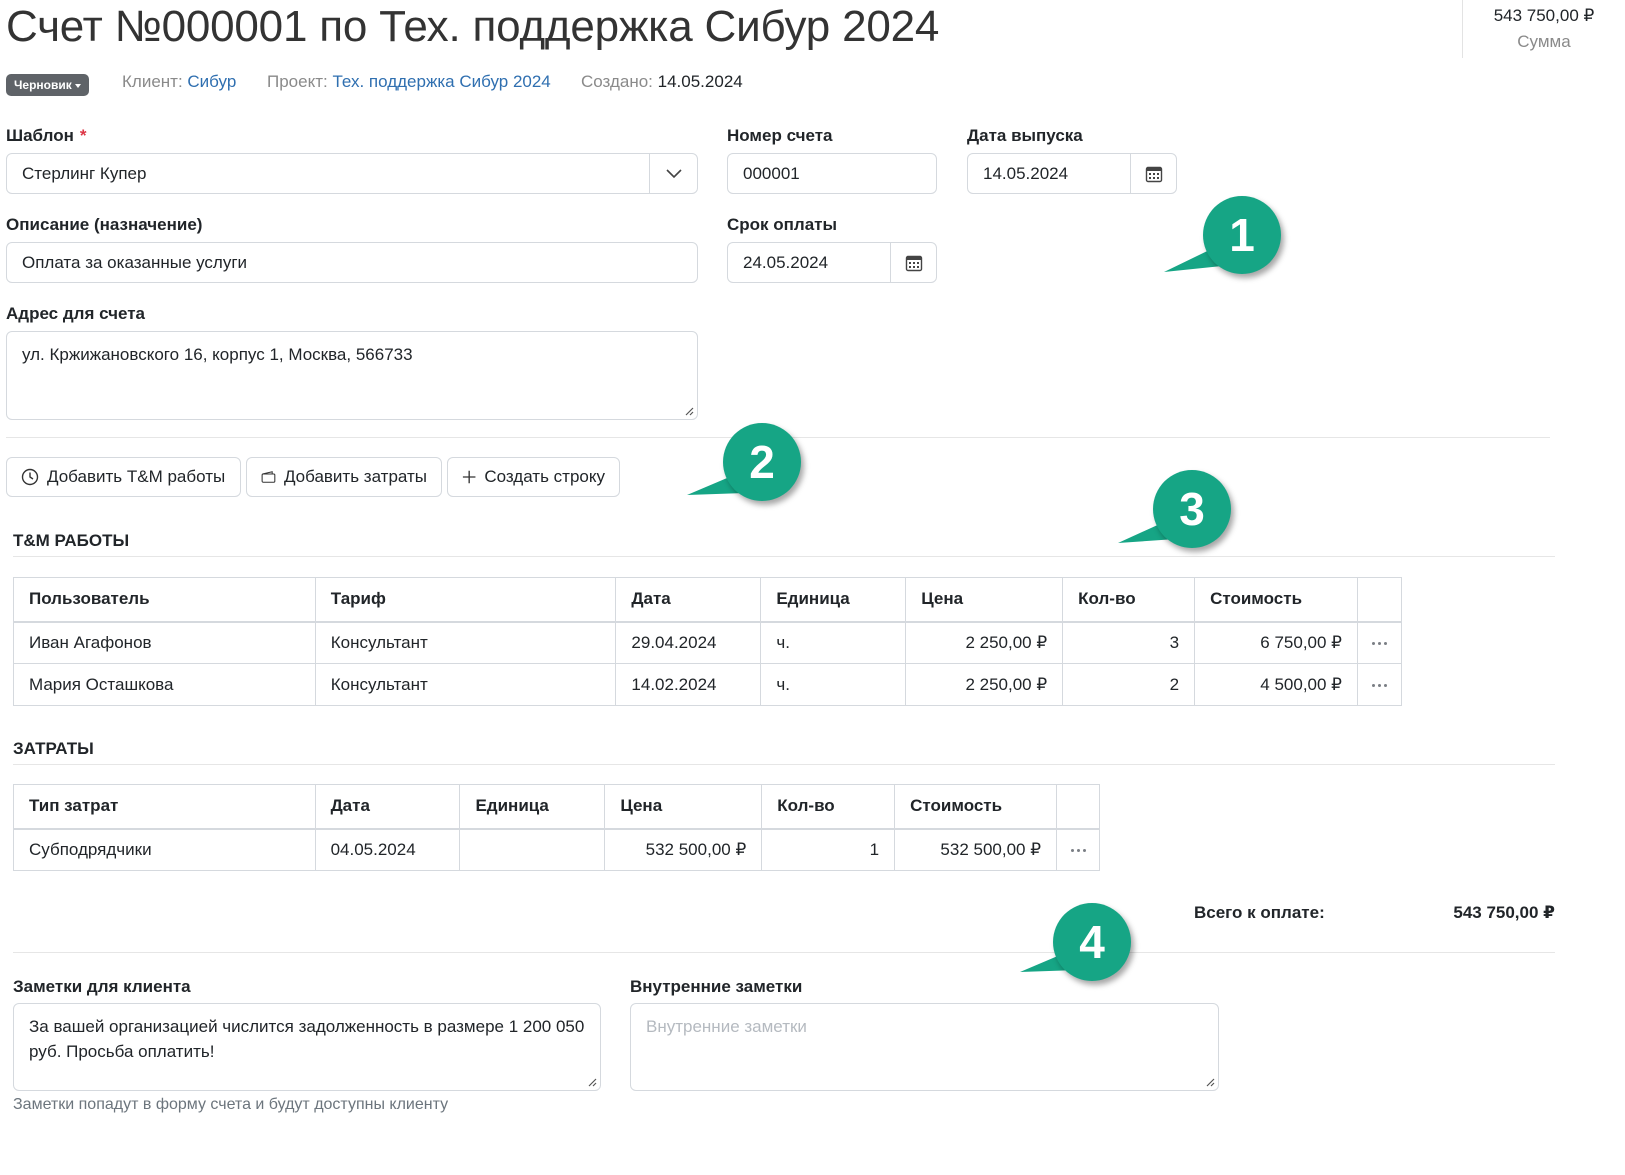 The image size is (1625, 1175). I want to click on clock-icon, so click(30, 477).